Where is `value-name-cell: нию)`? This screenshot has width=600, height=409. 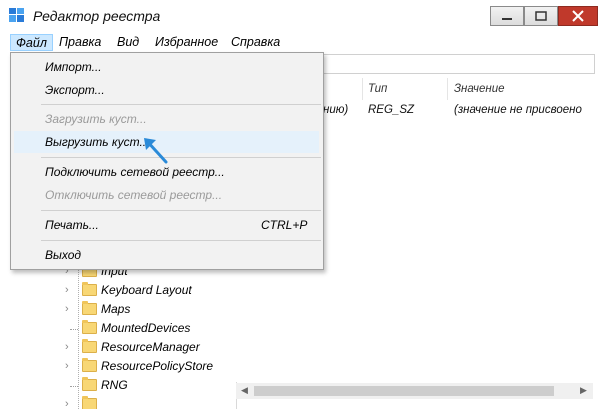 value-name-cell: нию) is located at coordinates (335, 110).